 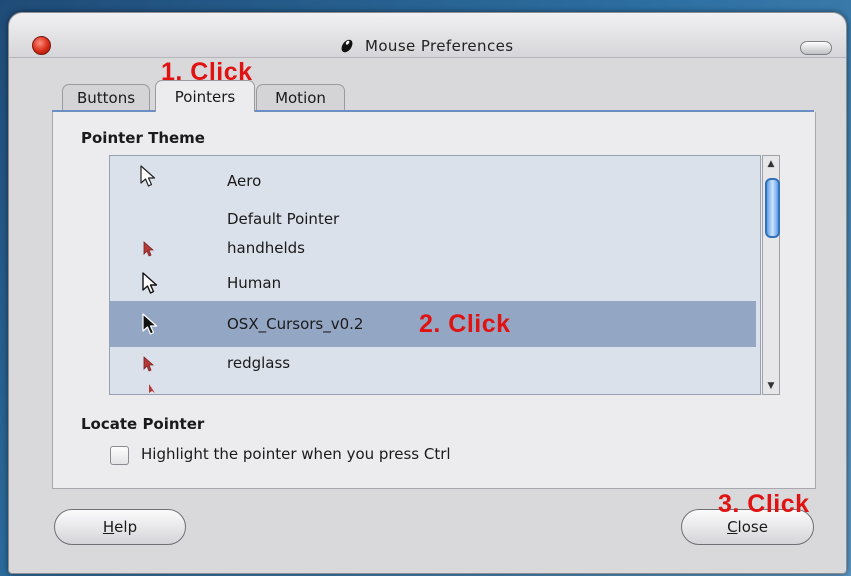 I want to click on help-button: Help, so click(x=120, y=527).